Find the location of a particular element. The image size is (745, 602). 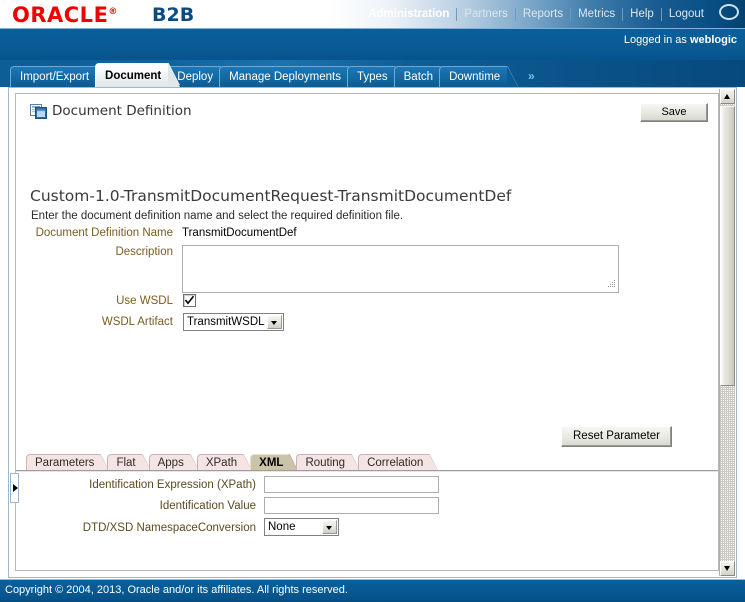

subtab-parameters: Parameters is located at coordinates (68, 463).